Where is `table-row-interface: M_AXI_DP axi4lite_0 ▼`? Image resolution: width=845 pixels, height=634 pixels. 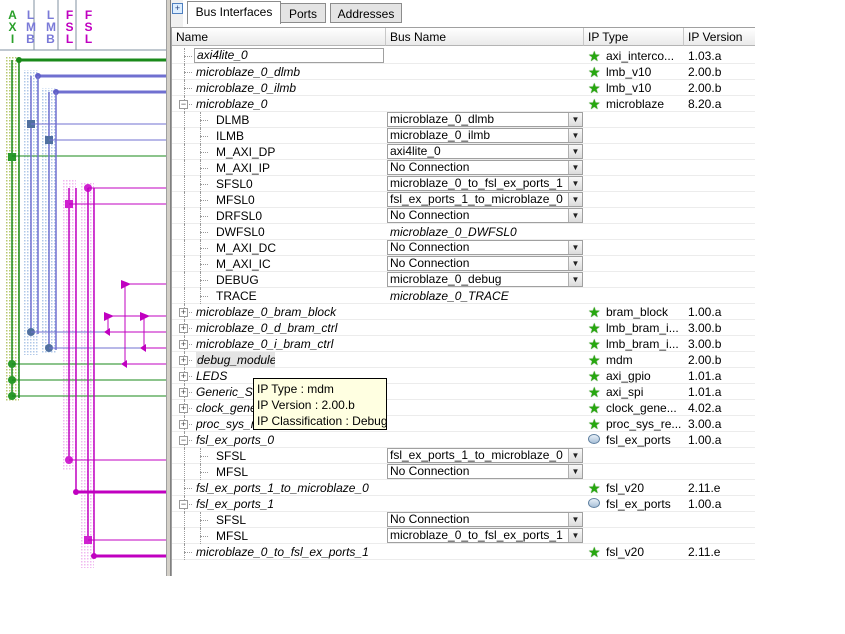
table-row-interface: M_AXI_DP axi4lite_0 ▼ is located at coordinates (463, 152).